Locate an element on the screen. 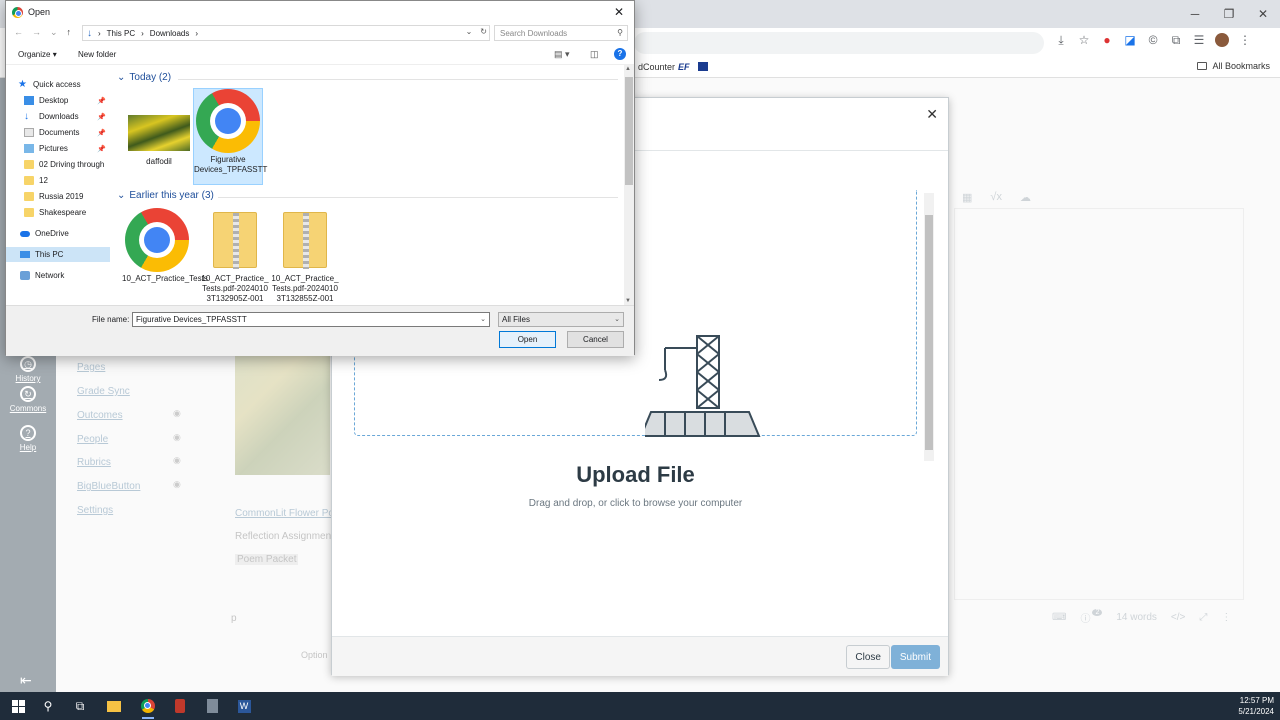  modal-close-icon: ✕ is located at coordinates (932, 114).